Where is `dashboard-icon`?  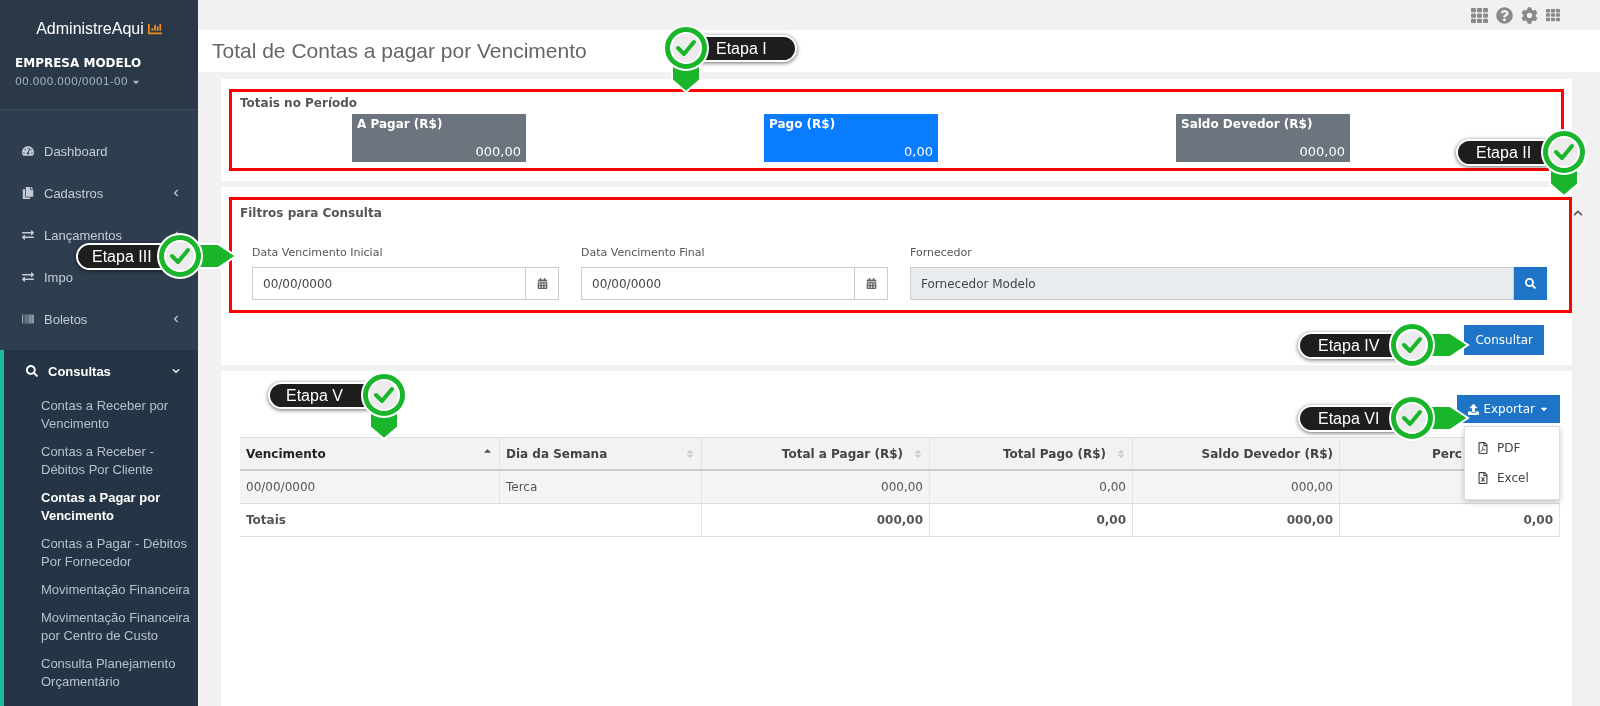 dashboard-icon is located at coordinates (28, 151).